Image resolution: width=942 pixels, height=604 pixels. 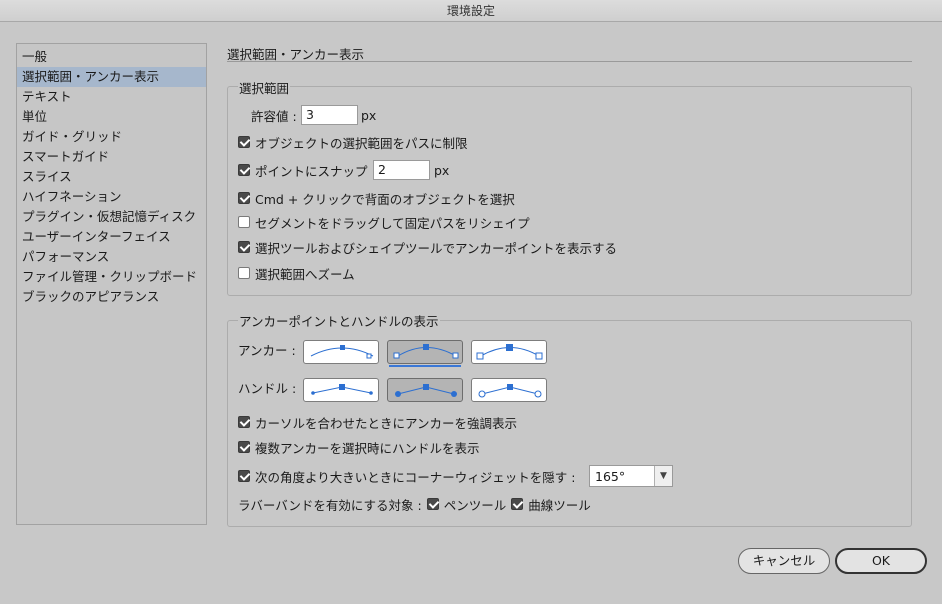 I want to click on snap-to-point-row: ポイントにスナップ, so click(x=303, y=170).